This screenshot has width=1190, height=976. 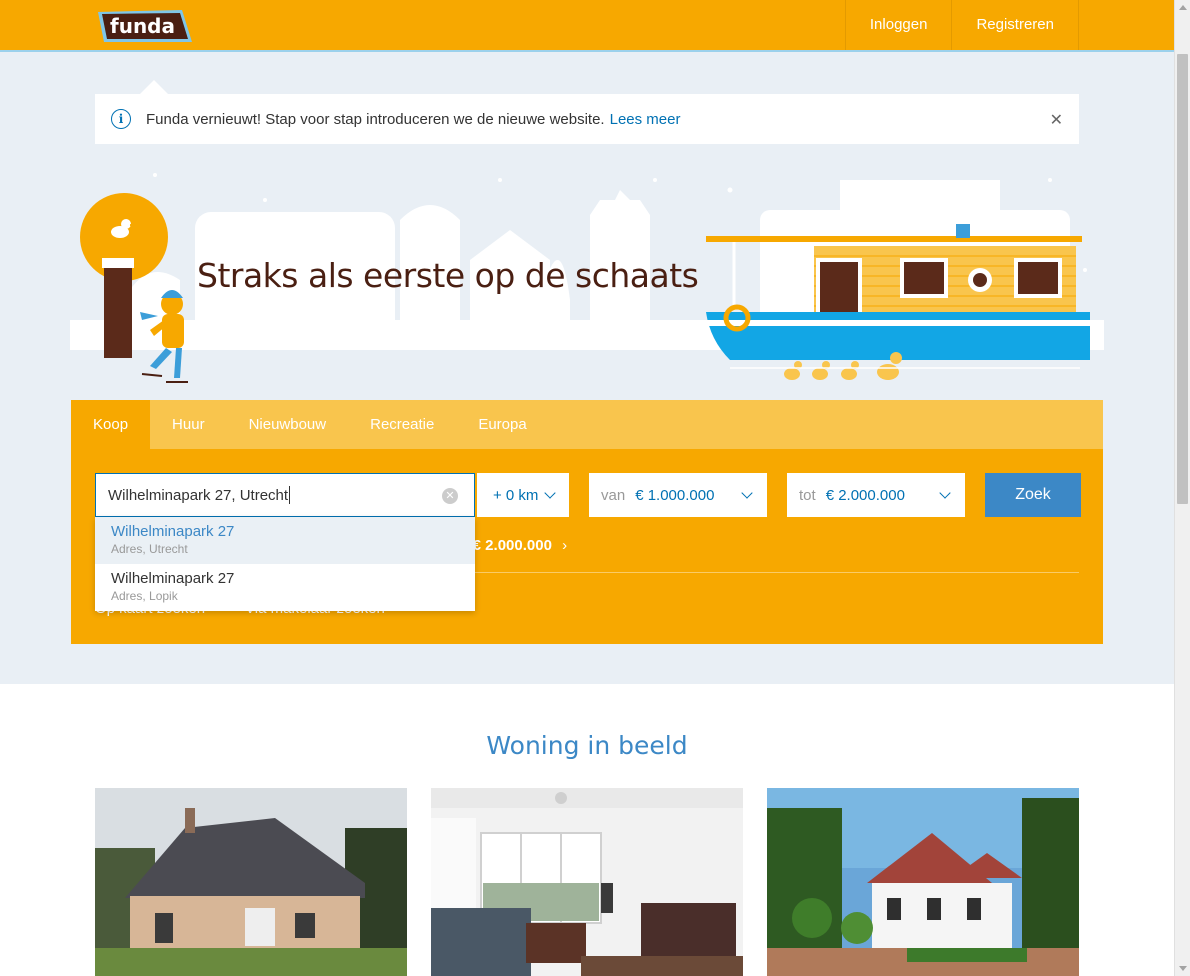 What do you see at coordinates (565, 545) in the screenshot?
I see `chevron-right-icon: ›` at bounding box center [565, 545].